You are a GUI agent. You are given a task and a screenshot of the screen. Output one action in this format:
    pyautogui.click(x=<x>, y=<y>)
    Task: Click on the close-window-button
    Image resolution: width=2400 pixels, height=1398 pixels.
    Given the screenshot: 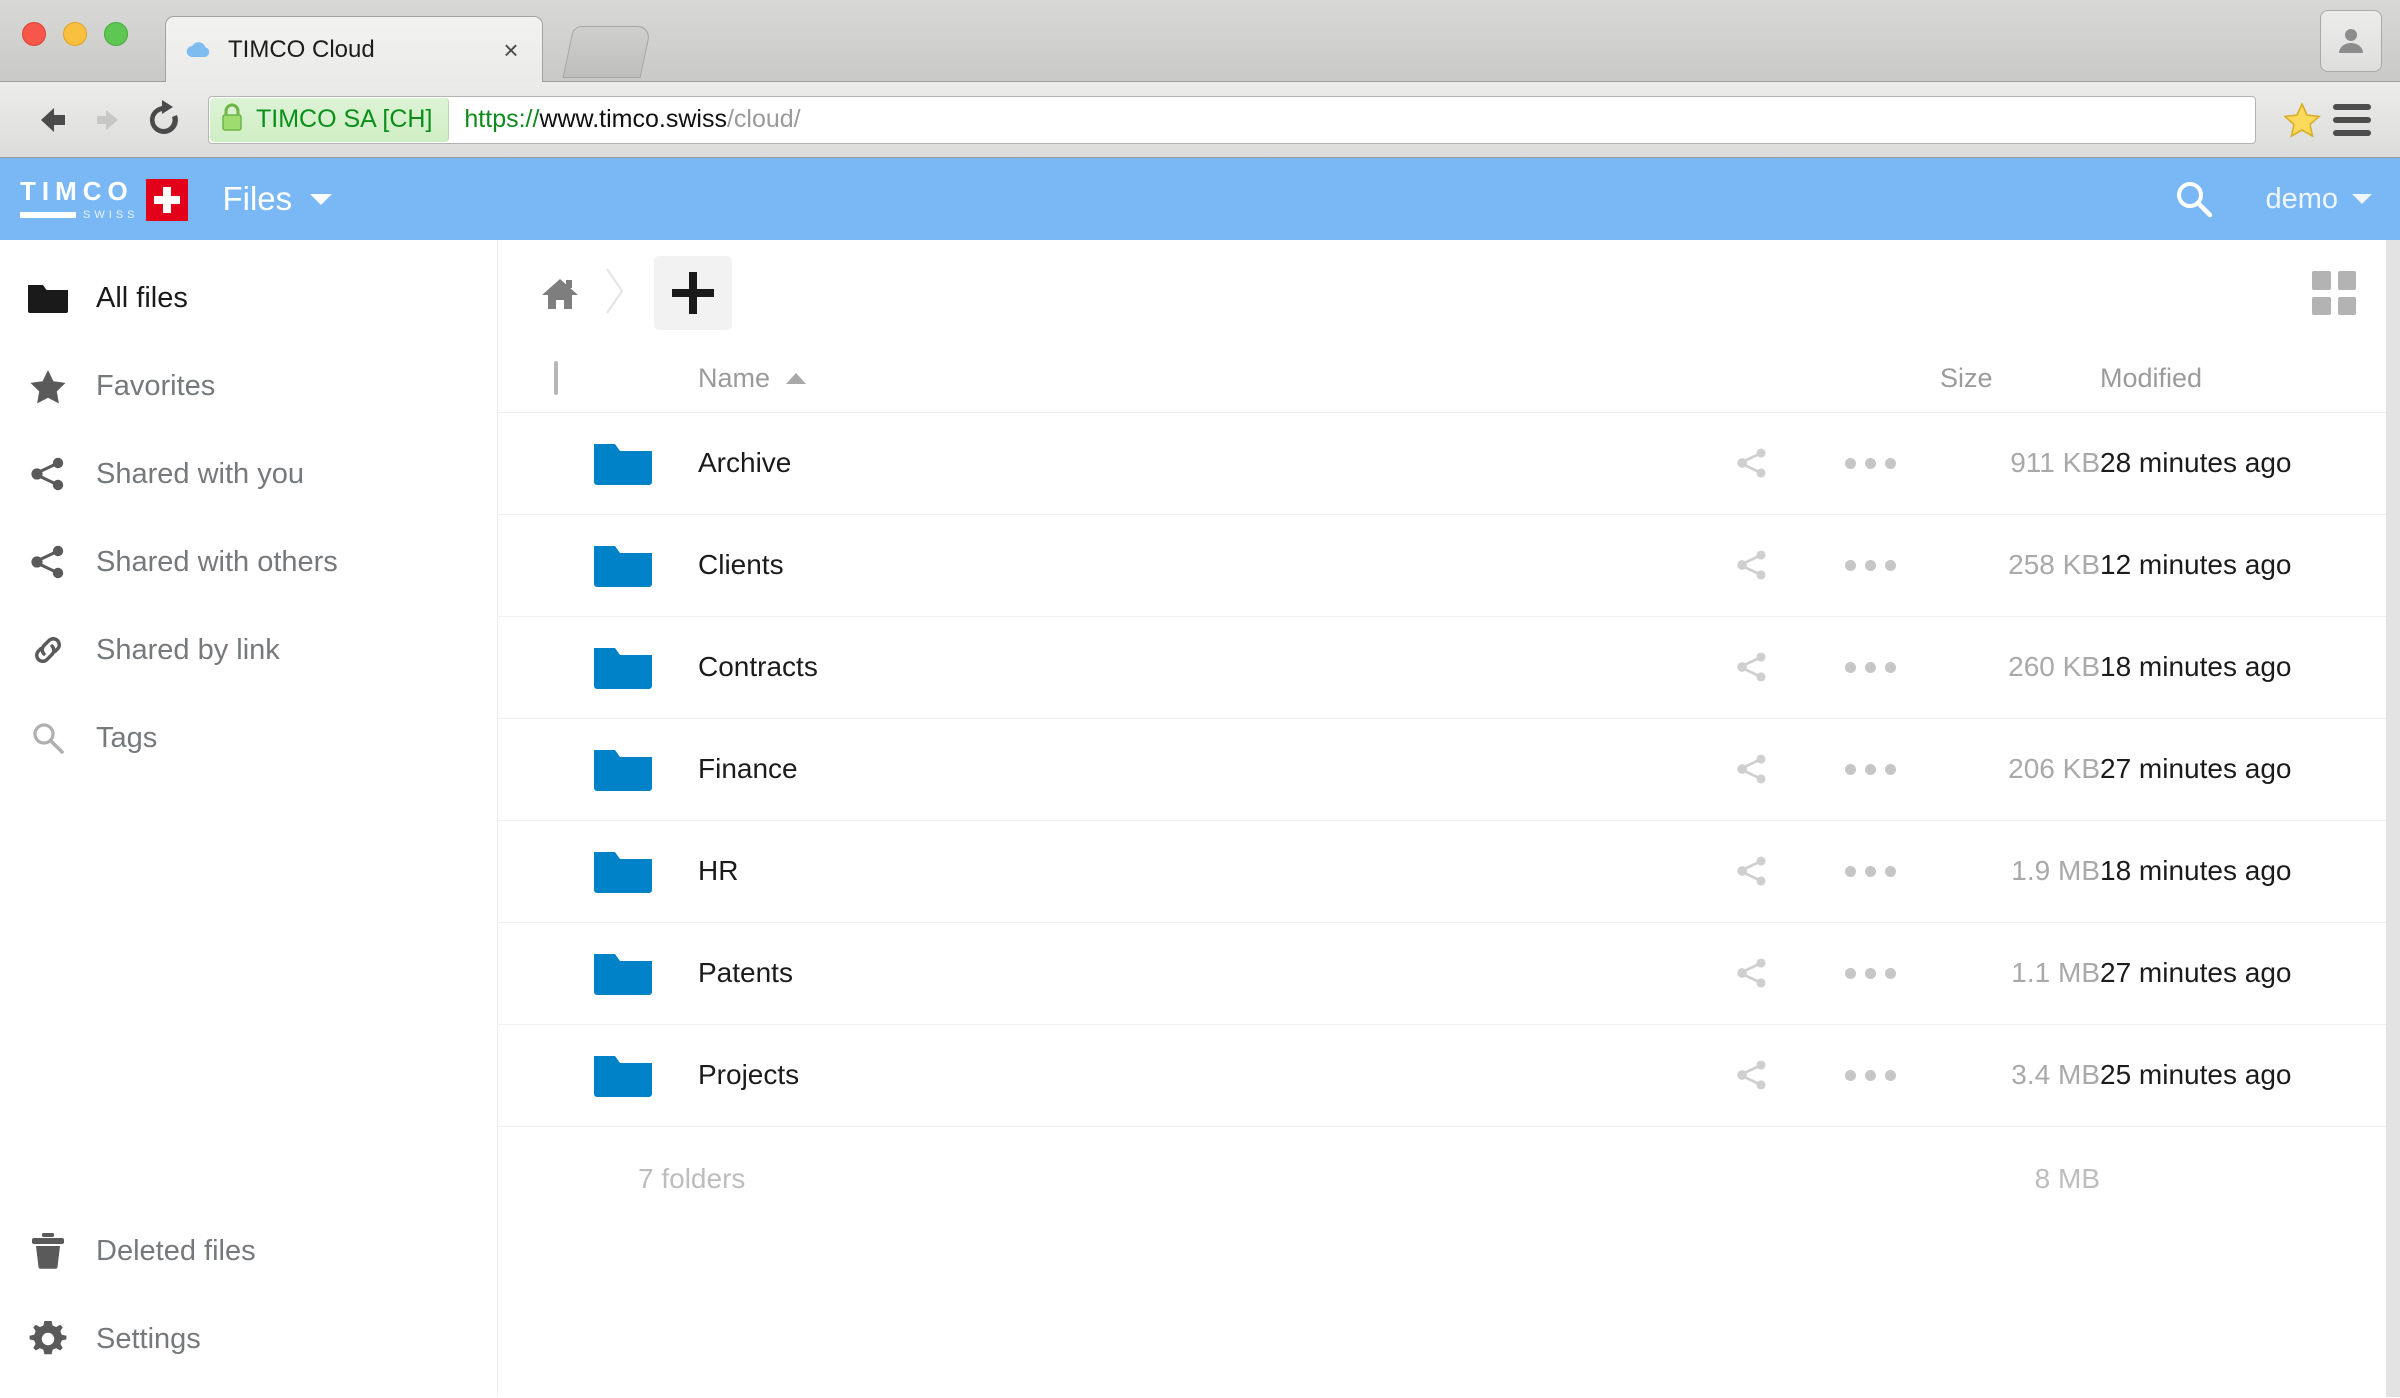 What is the action you would take?
    pyautogui.click(x=34, y=34)
    